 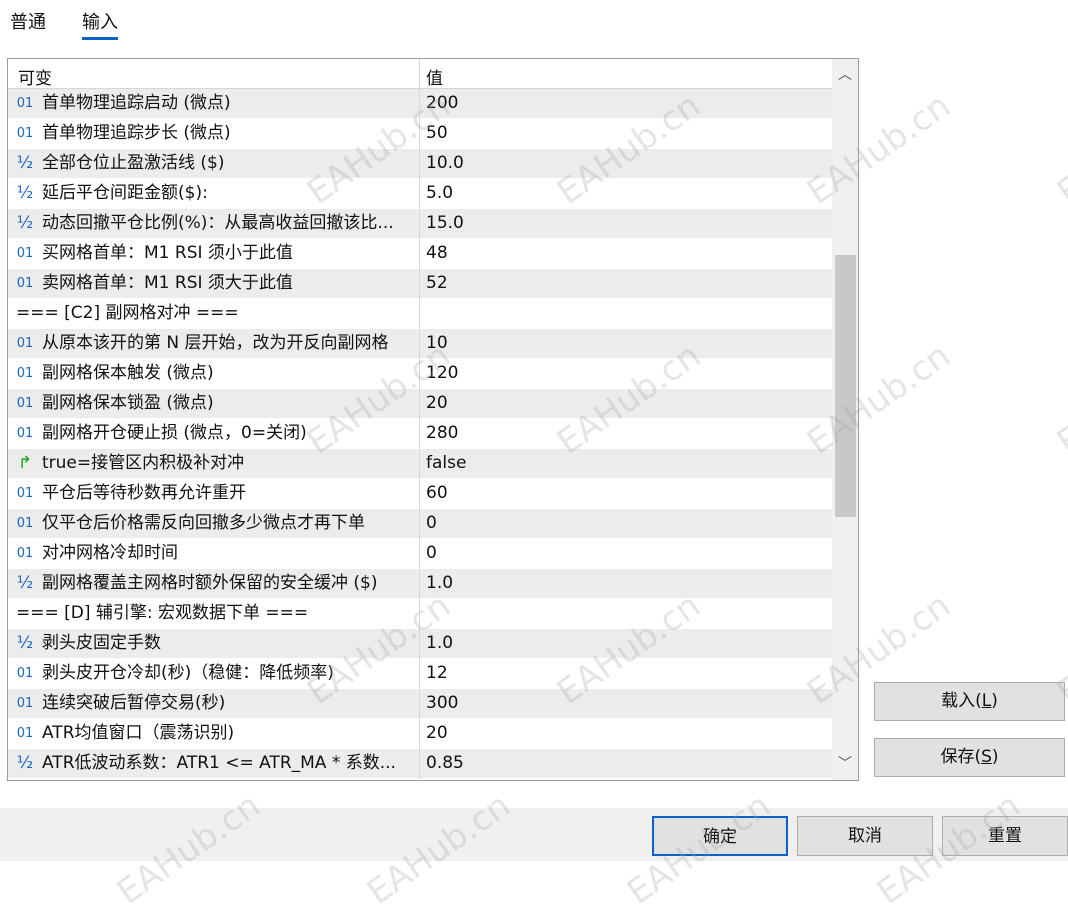 I want to click on load-button-label: 载入(, so click(x=961, y=701).